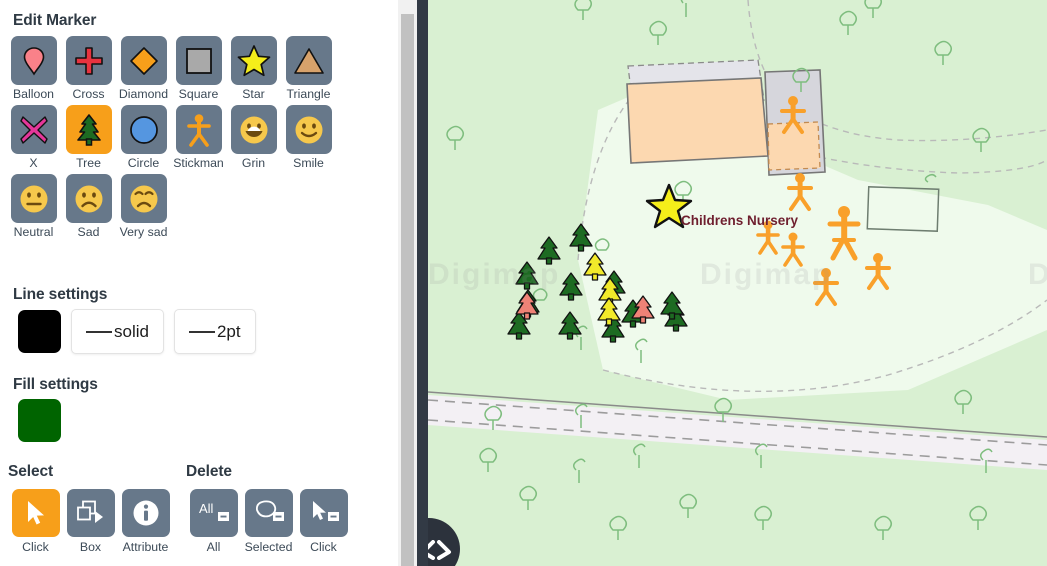 Image resolution: width=1047 pixels, height=566 pixels. I want to click on cross-icon, so click(88, 60).